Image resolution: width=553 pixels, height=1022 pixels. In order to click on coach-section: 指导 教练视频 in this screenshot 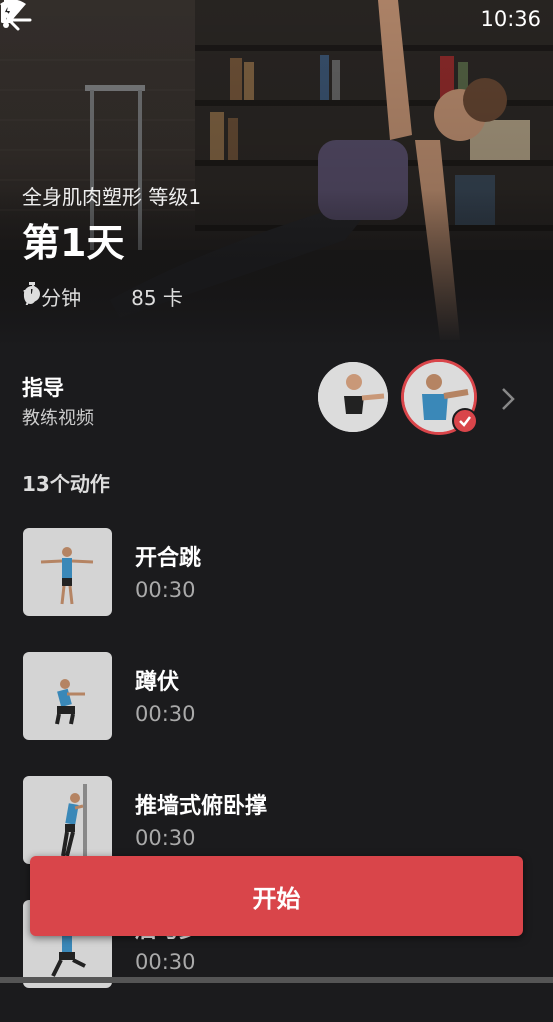, I will do `click(276, 400)`.